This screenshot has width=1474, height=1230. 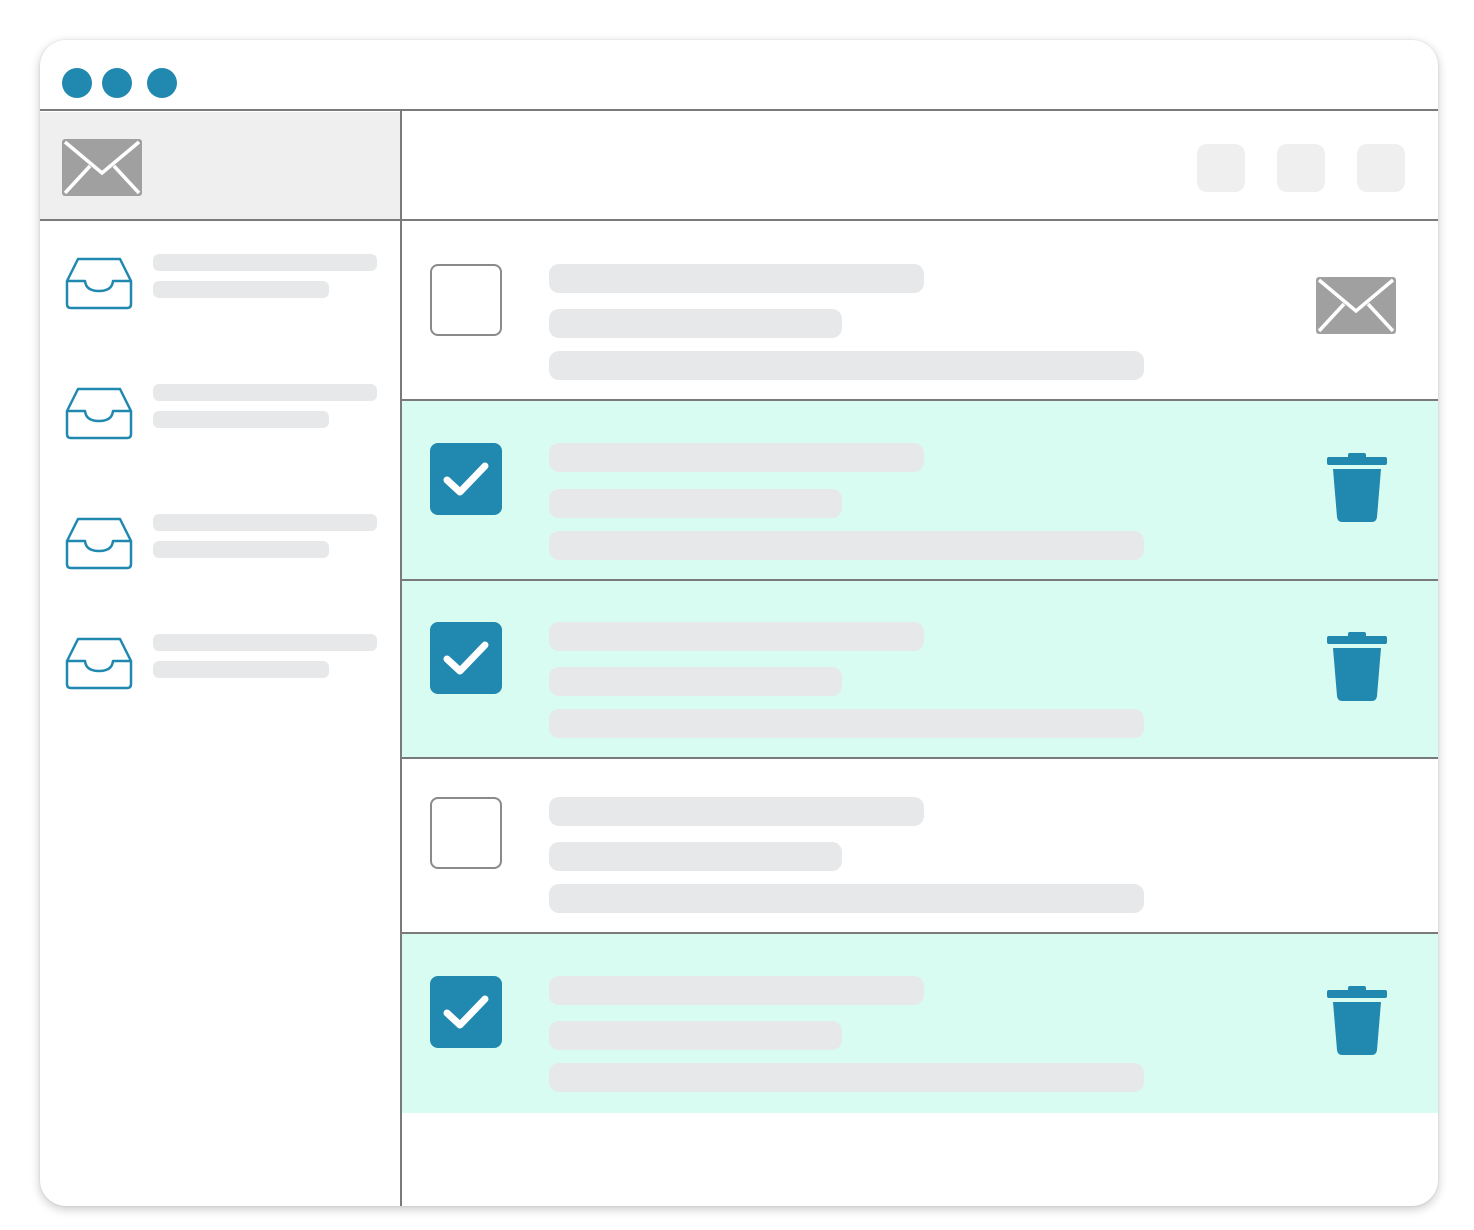 What do you see at coordinates (739, 110) in the screenshot?
I see `divider` at bounding box center [739, 110].